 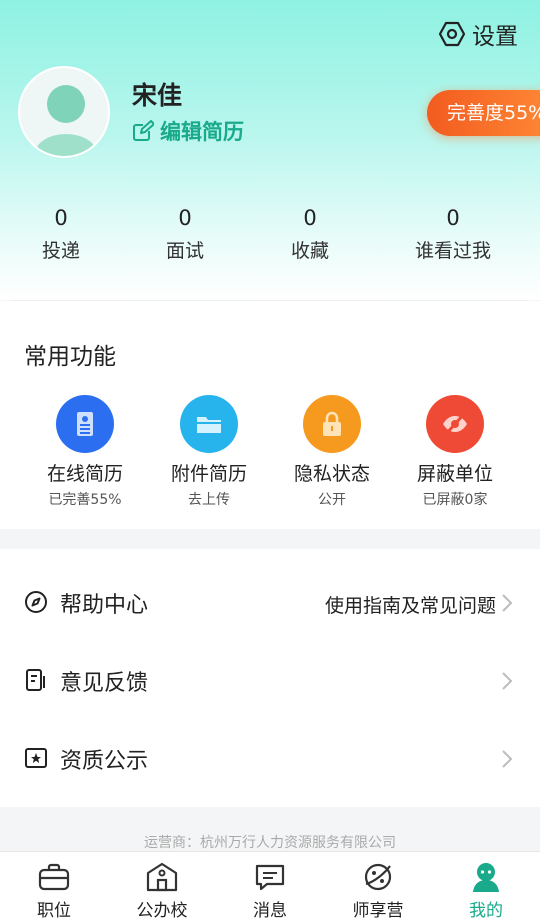 I want to click on tab-label: 公办校, so click(x=162, y=911).